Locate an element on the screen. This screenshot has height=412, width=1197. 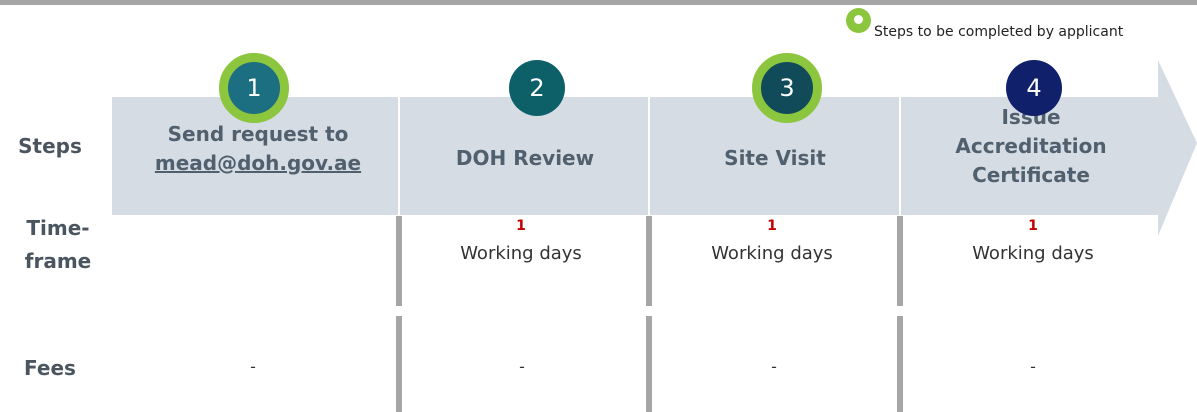
step-3-timeframe-value: 1 is located at coordinates (772, 226).